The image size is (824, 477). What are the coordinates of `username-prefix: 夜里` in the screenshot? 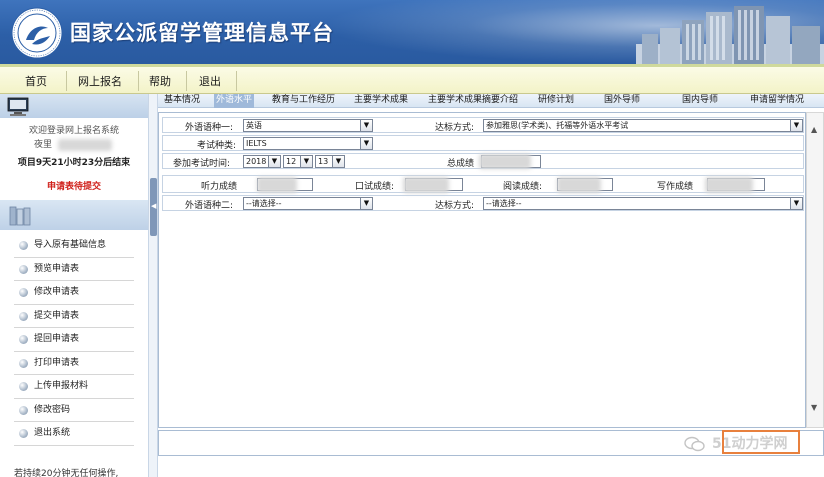 It's located at (43, 145).